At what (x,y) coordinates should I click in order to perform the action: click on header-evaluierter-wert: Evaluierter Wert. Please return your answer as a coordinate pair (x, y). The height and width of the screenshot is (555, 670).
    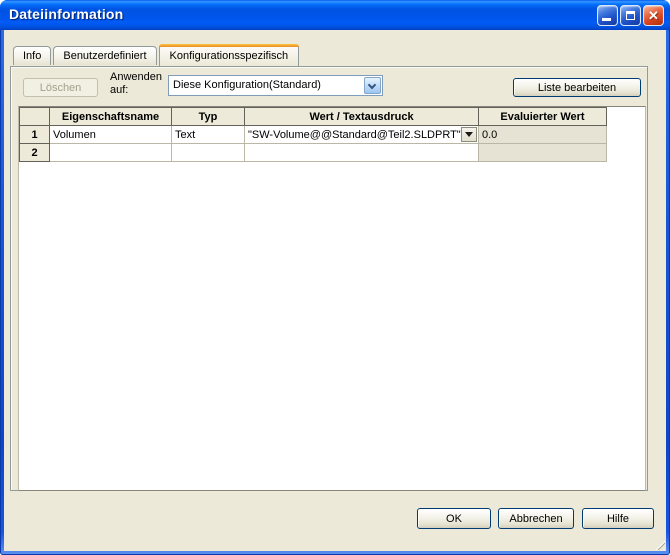
    Looking at the image, I should click on (542, 116).